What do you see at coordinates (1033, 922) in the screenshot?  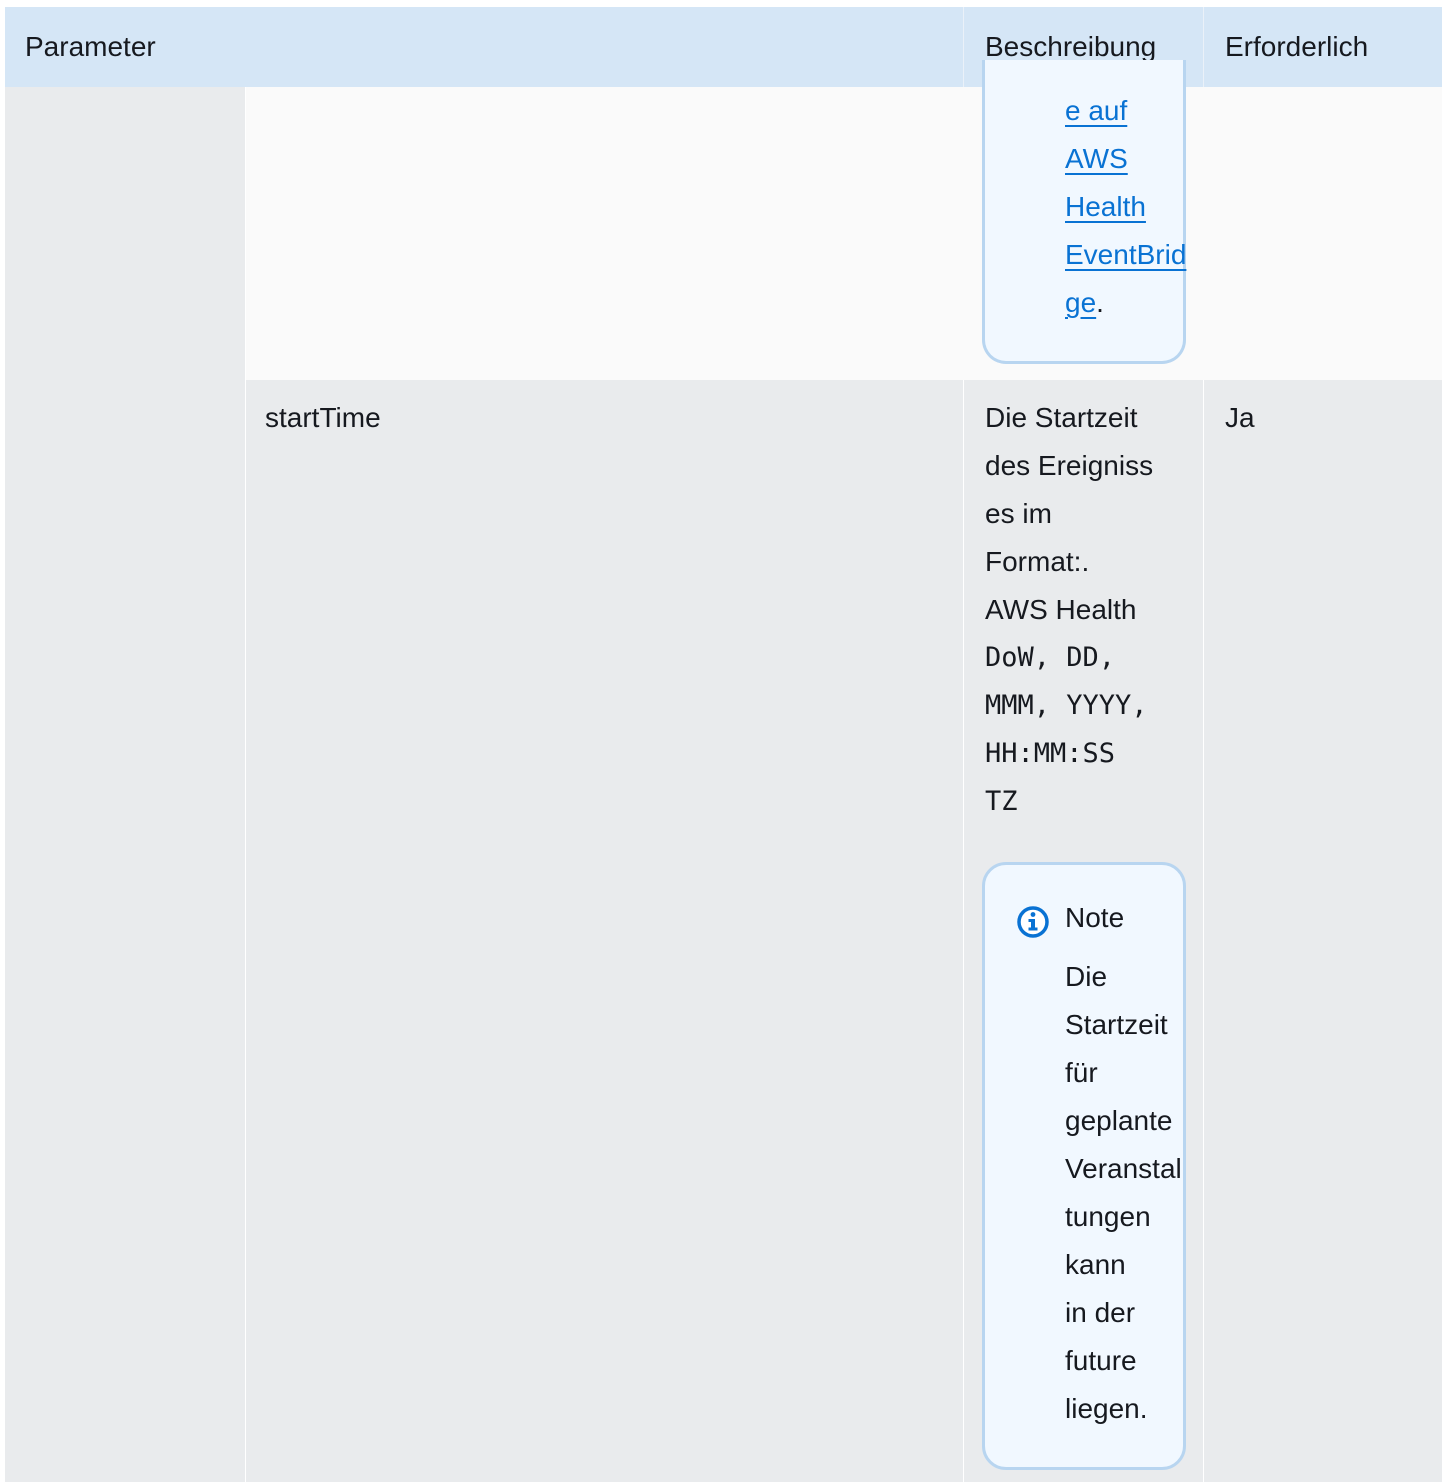 I see `info-icon` at bounding box center [1033, 922].